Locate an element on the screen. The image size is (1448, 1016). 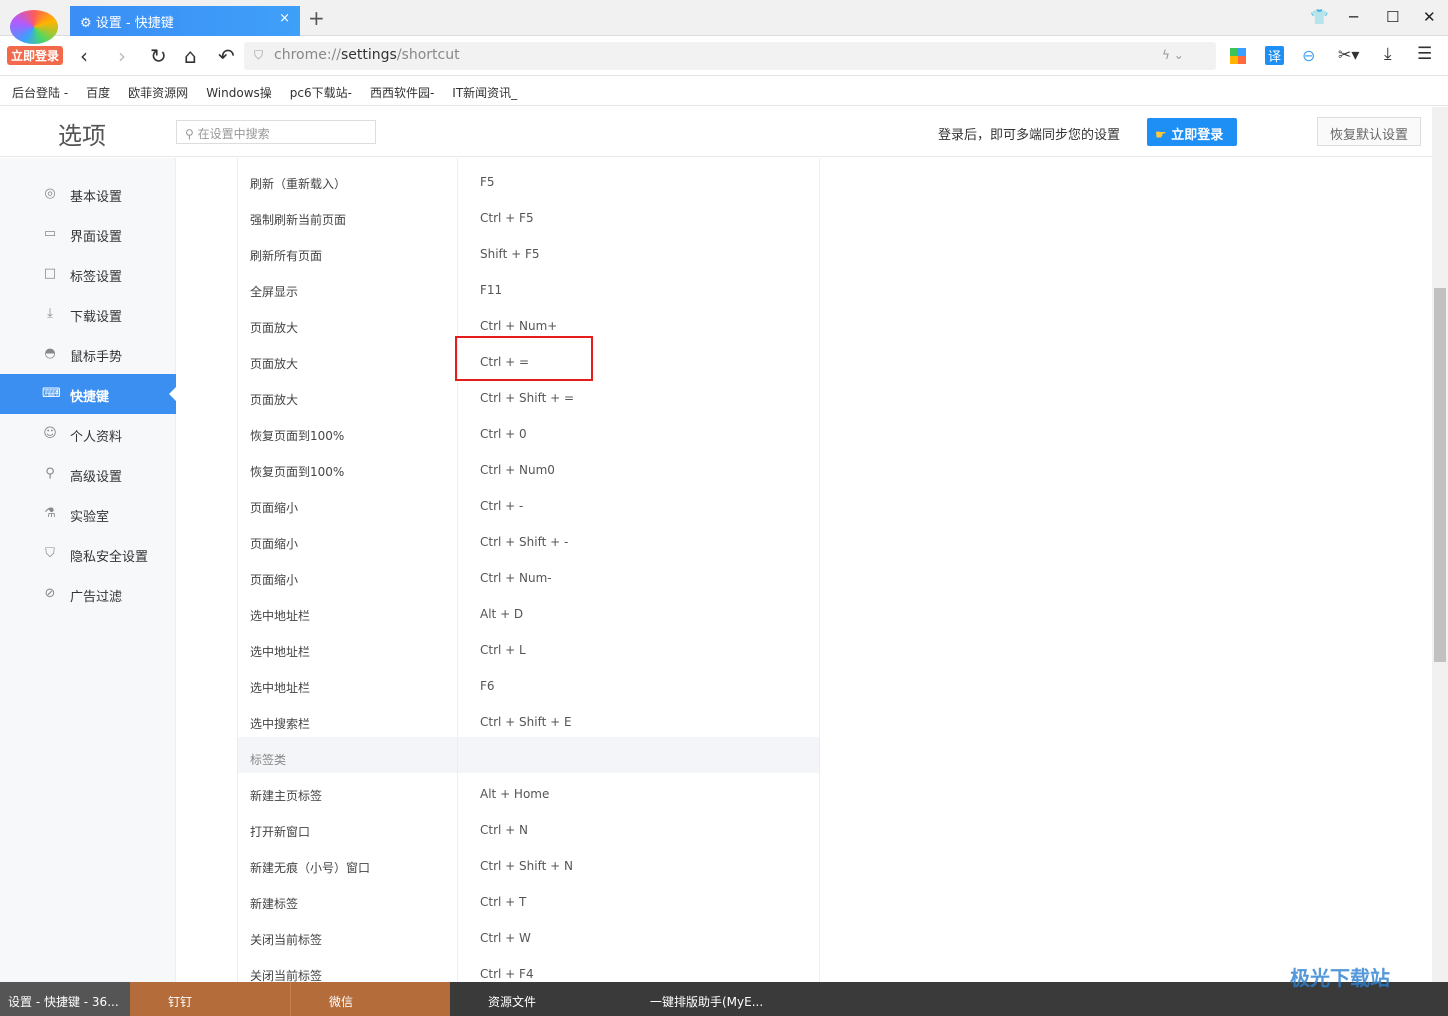
table-row: 关闭当前标签 Ctrl + W is located at coordinates (528, 935).